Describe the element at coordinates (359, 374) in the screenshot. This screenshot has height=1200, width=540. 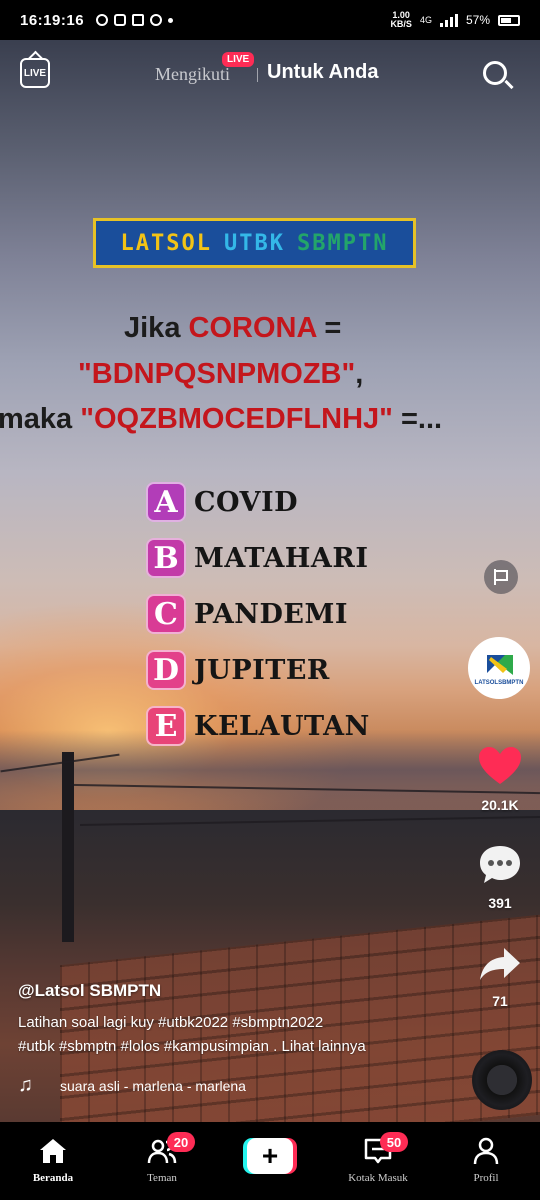
I see `question-comma: ,` at that location.